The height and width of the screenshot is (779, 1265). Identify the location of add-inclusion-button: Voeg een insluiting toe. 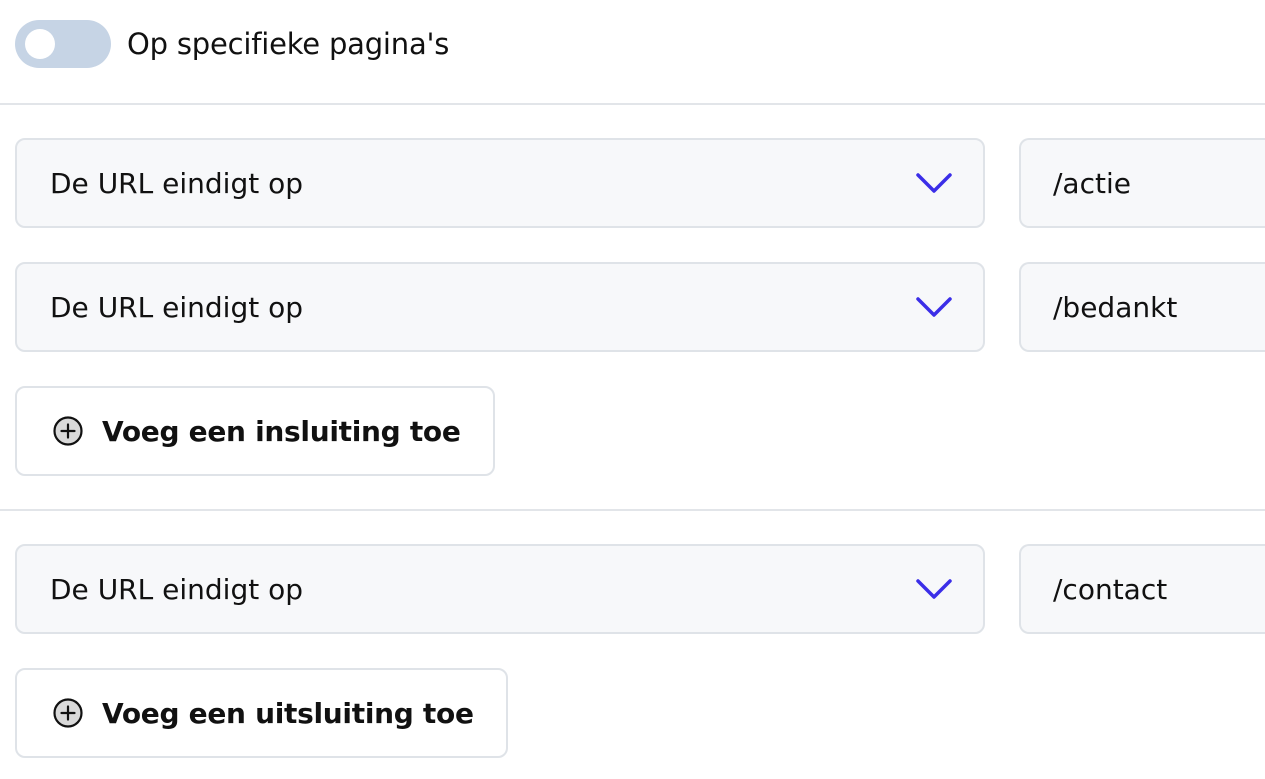
(255, 431).